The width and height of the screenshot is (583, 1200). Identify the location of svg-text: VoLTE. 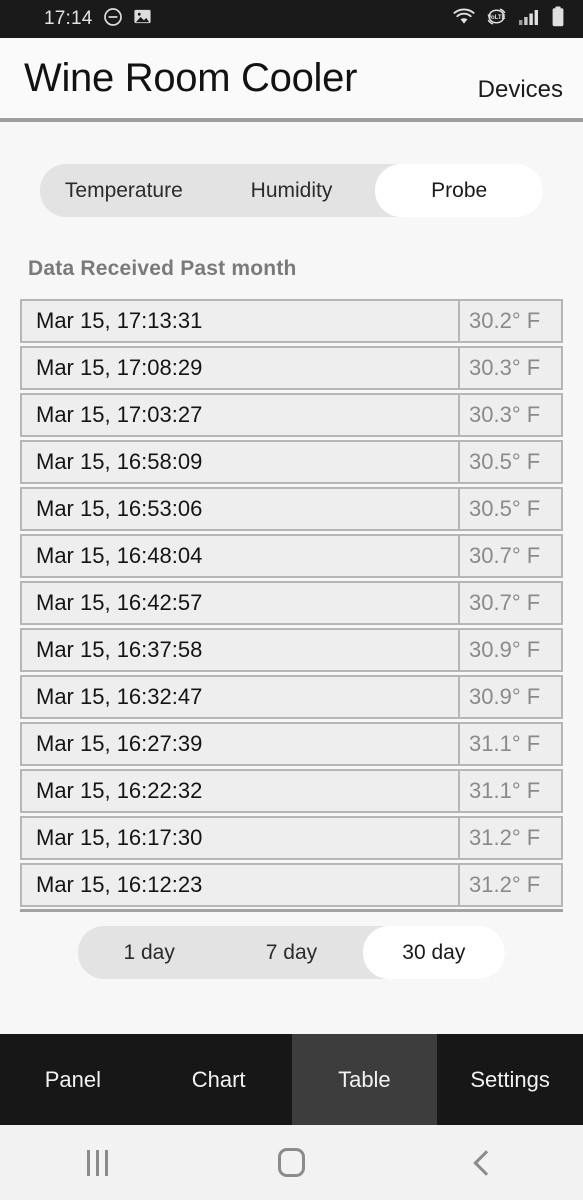
(496, 18).